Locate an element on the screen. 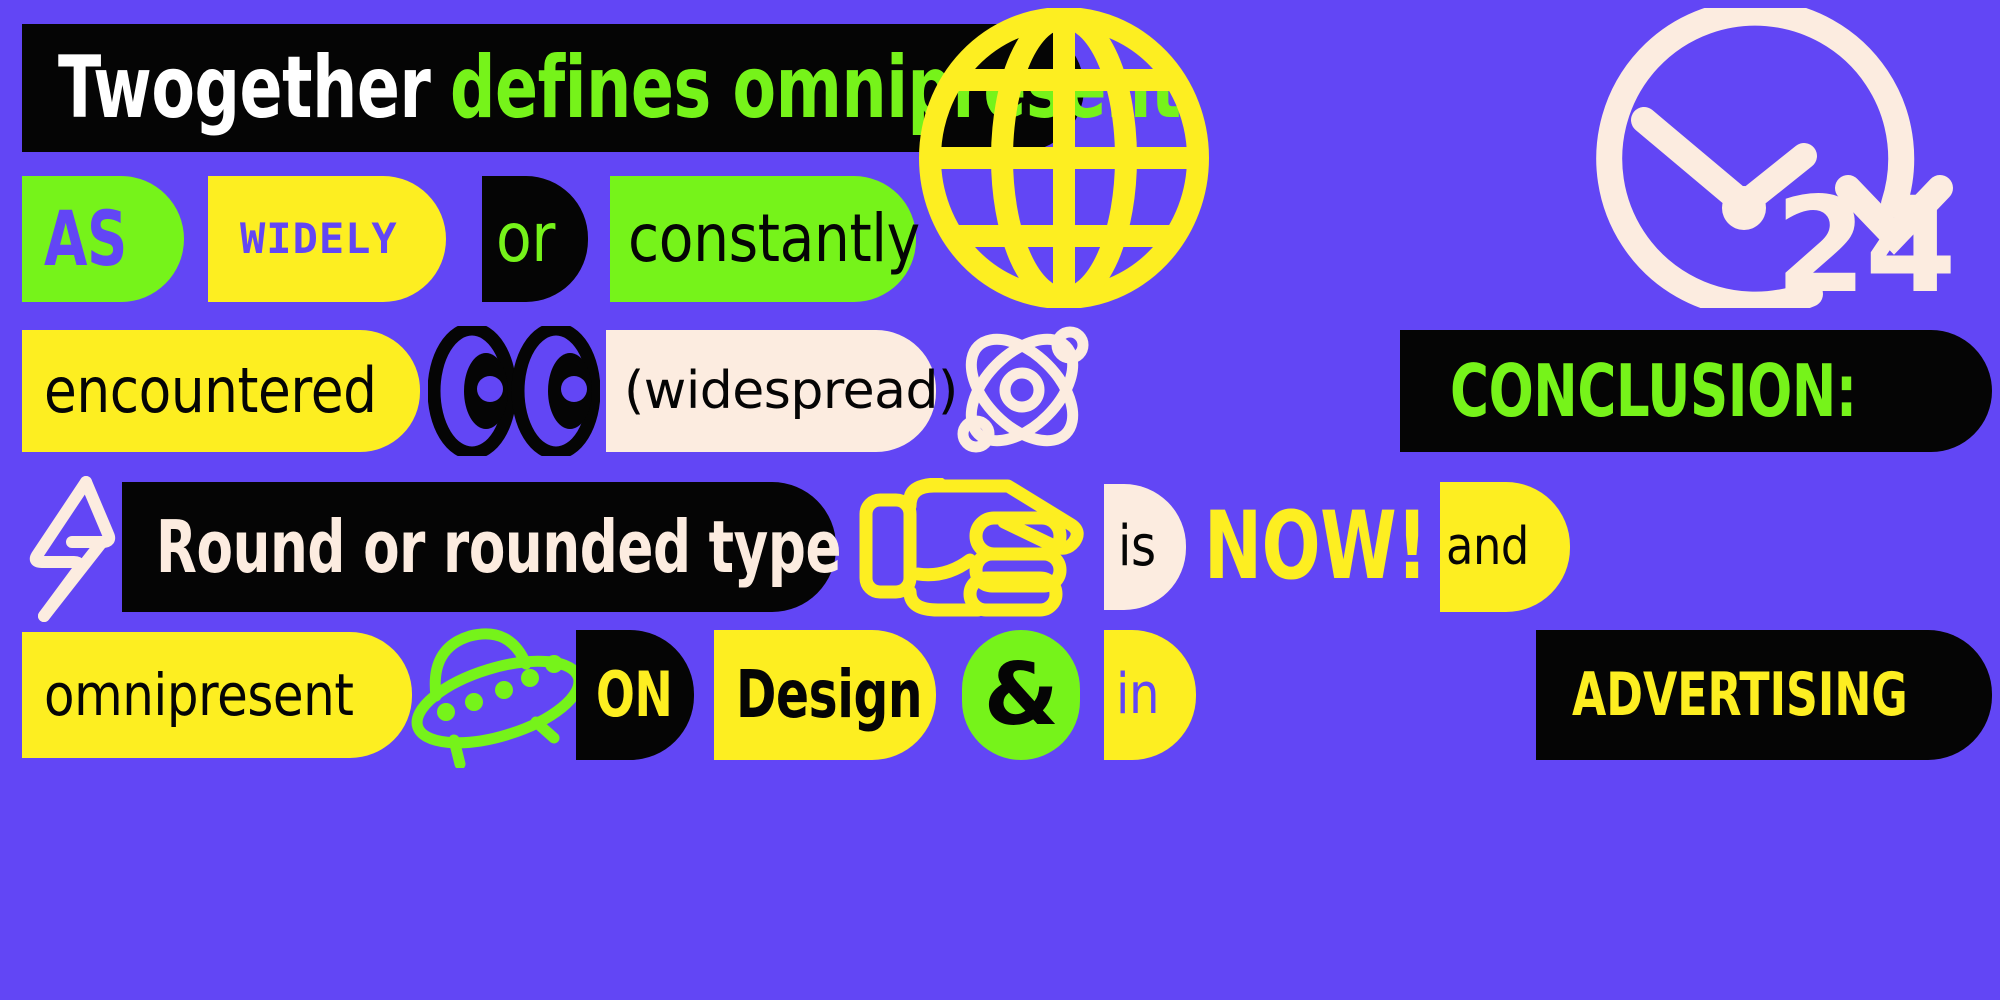 The width and height of the screenshot is (2000, 1000). globe-icon-wrap is located at coordinates (1064, 158).